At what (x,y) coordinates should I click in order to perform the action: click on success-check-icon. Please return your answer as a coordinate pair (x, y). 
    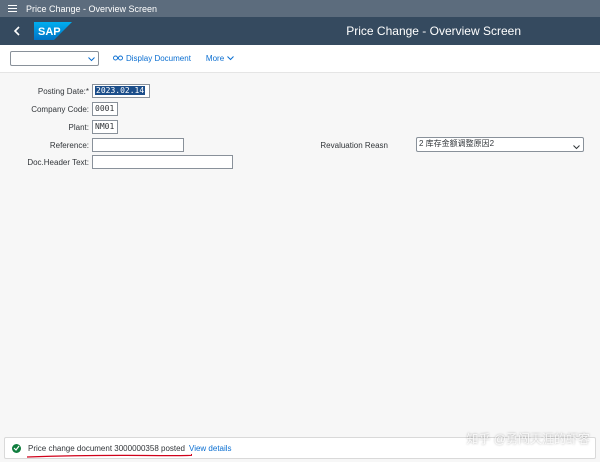
    Looking at the image, I should click on (16, 448).